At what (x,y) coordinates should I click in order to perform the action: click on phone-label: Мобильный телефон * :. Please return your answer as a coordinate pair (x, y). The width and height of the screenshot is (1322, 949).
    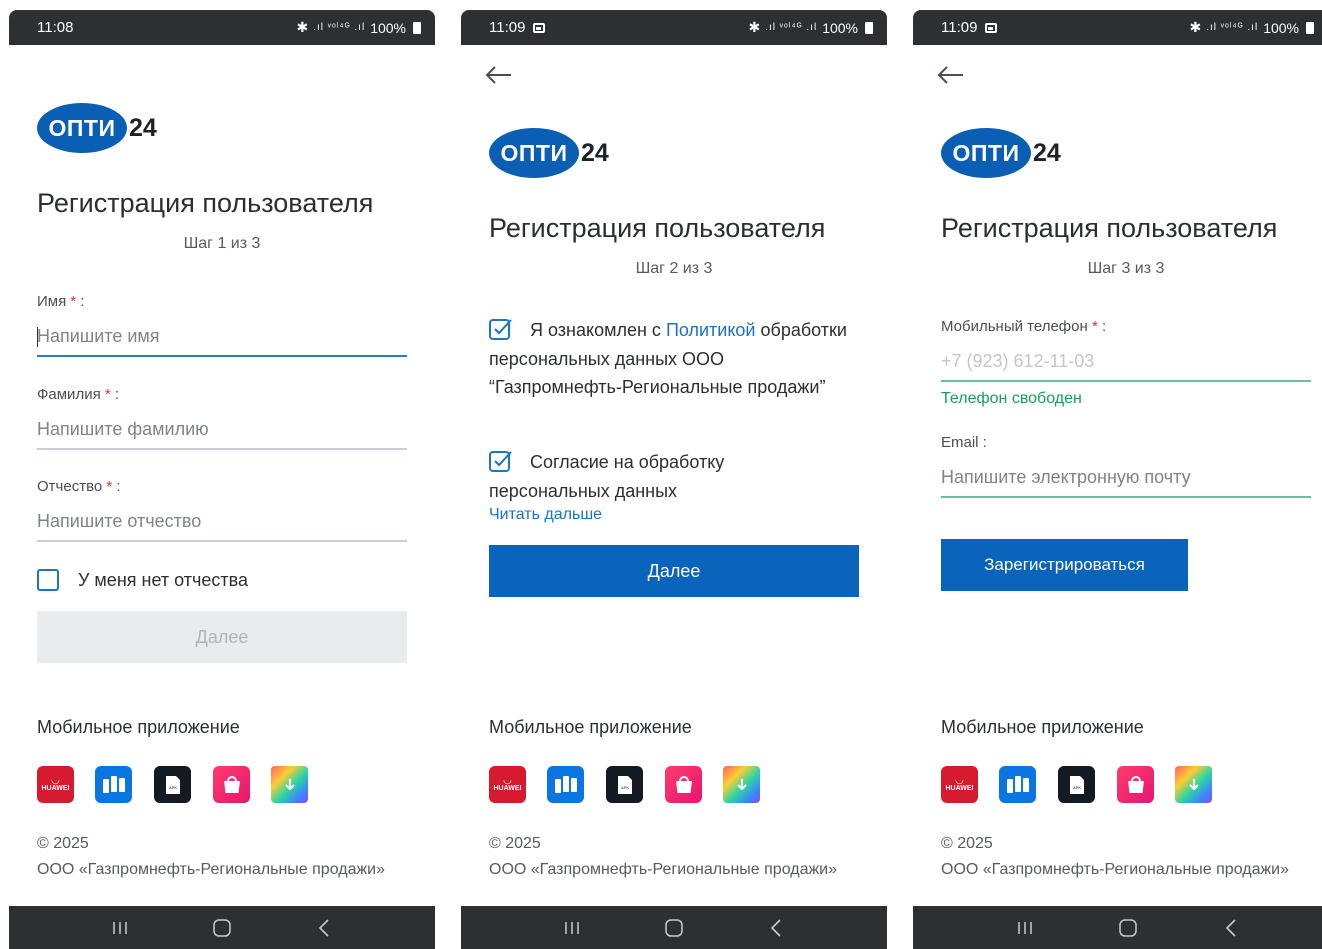
    Looking at the image, I should click on (1024, 326).